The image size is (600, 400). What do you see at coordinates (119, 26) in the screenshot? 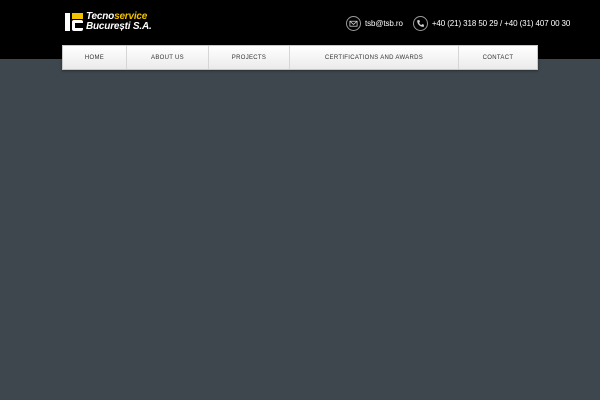
I see `logo-text-line2: București S.A.` at bounding box center [119, 26].